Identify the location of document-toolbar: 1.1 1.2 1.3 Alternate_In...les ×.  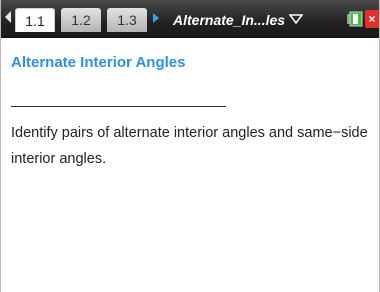
(190, 19).